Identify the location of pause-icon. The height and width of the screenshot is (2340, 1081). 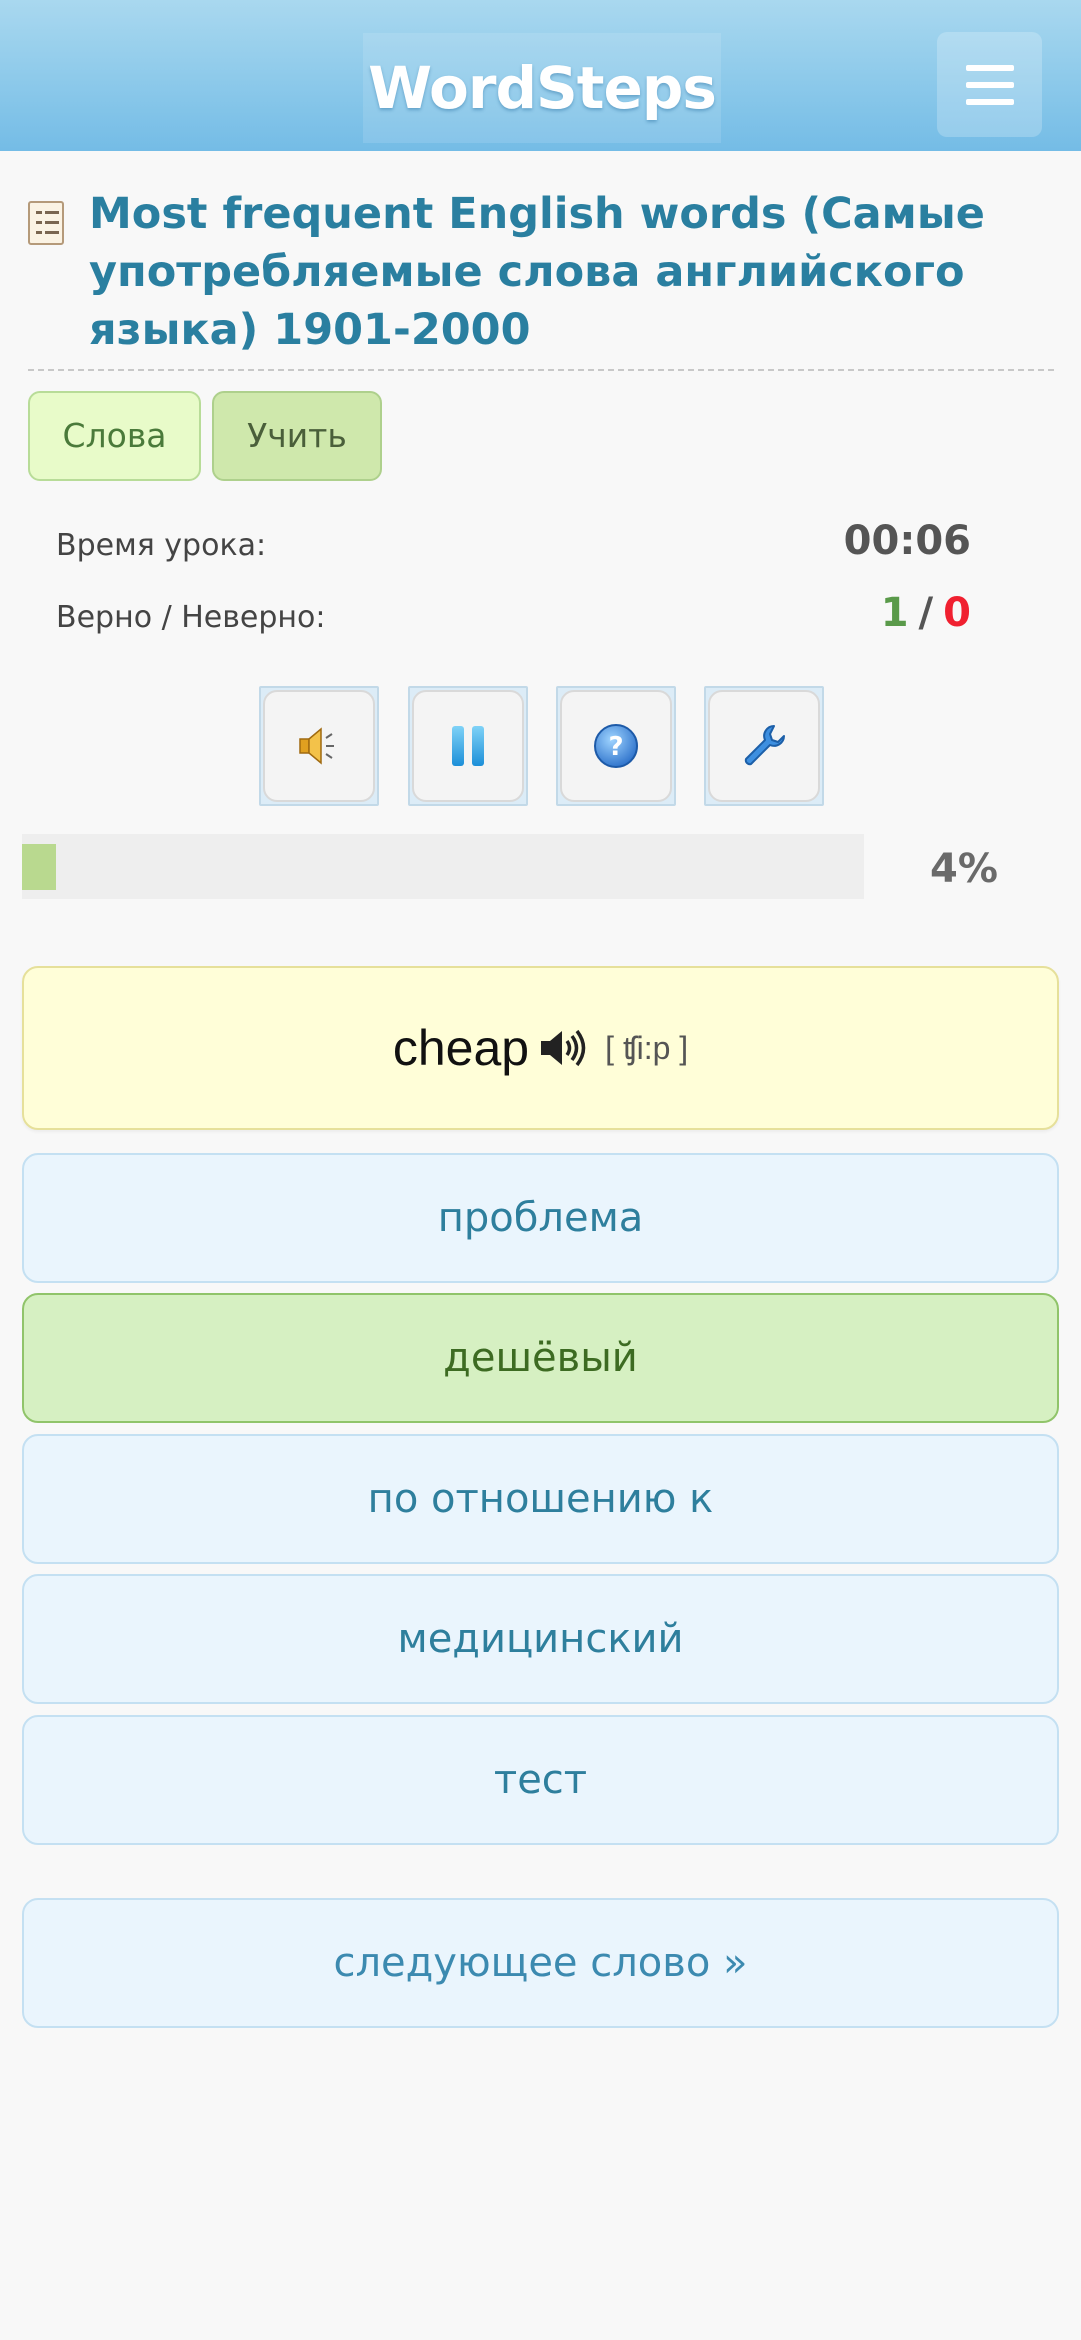
(468, 746).